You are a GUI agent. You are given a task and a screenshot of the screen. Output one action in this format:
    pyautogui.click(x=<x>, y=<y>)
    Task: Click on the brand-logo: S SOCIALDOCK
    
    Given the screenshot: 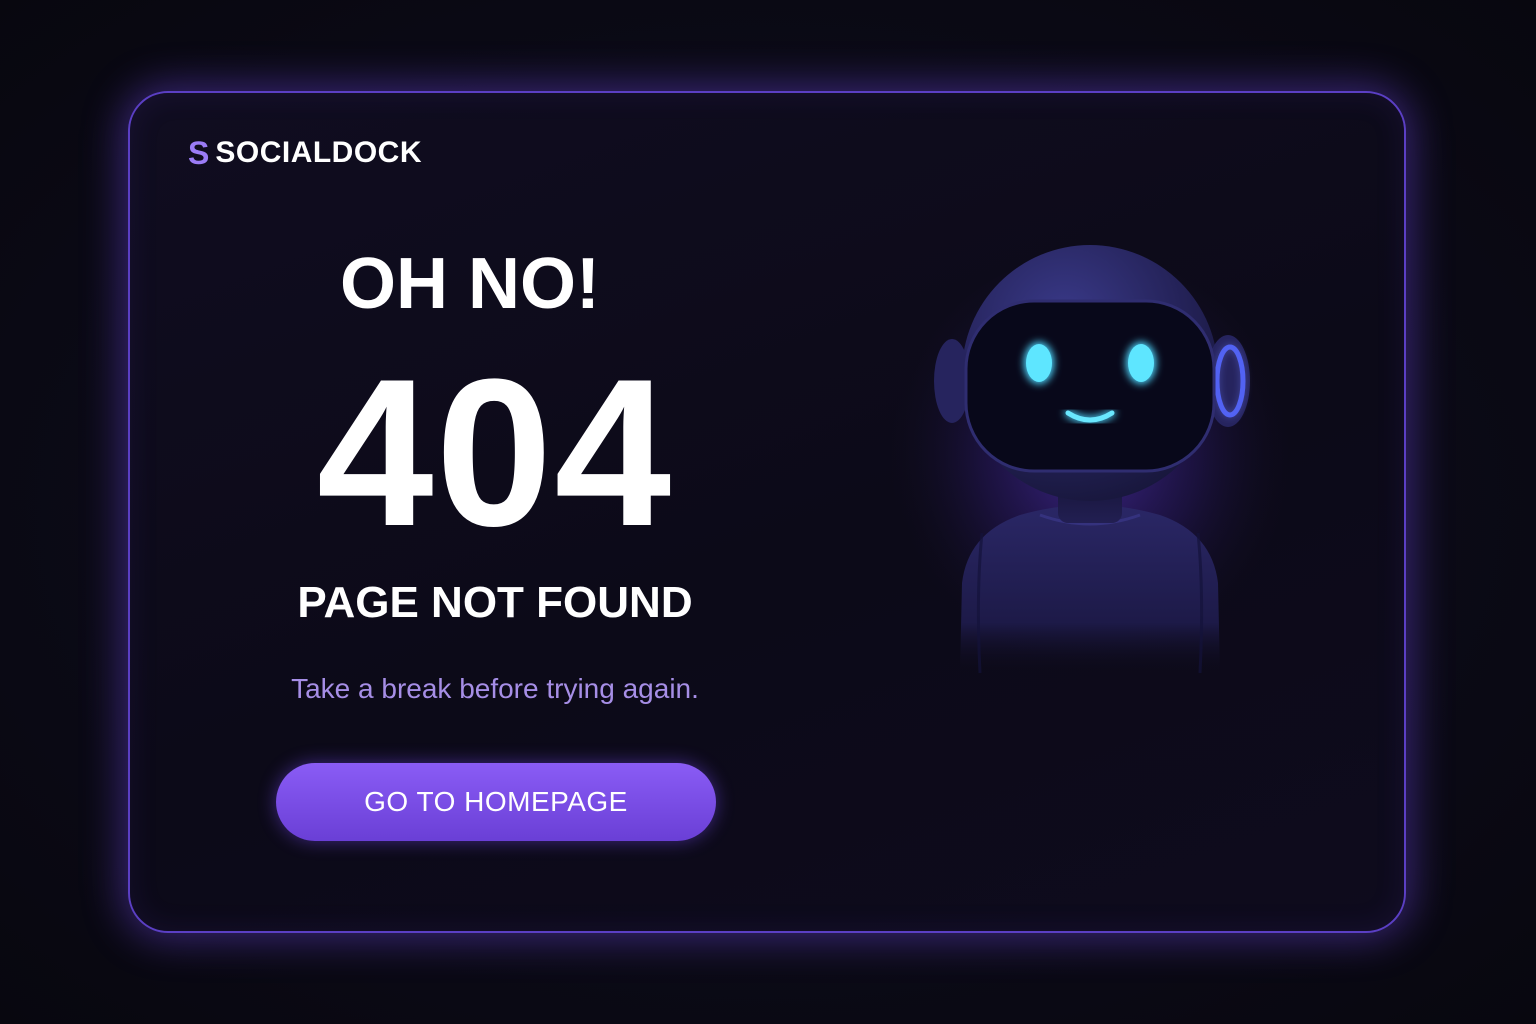 What is the action you would take?
    pyautogui.click(x=305, y=153)
    